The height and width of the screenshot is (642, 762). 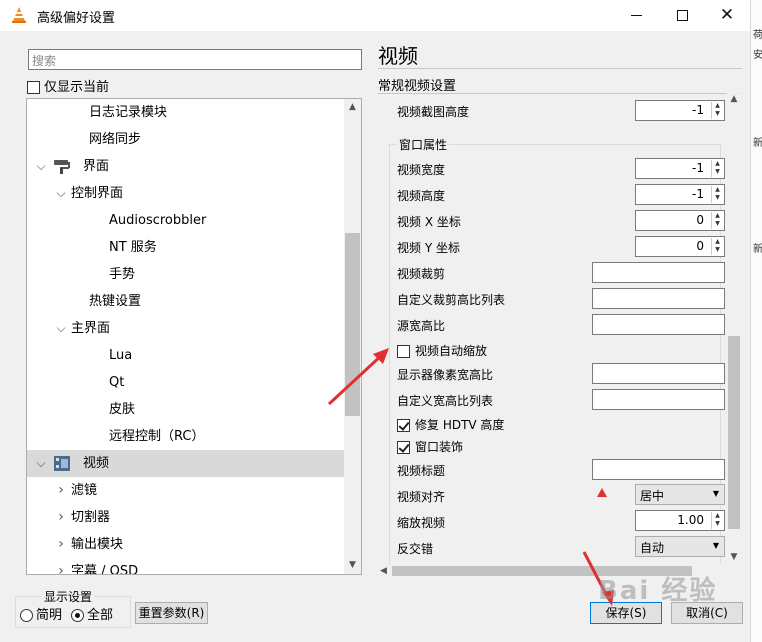 I want to click on radio-circle, so click(x=26, y=615).